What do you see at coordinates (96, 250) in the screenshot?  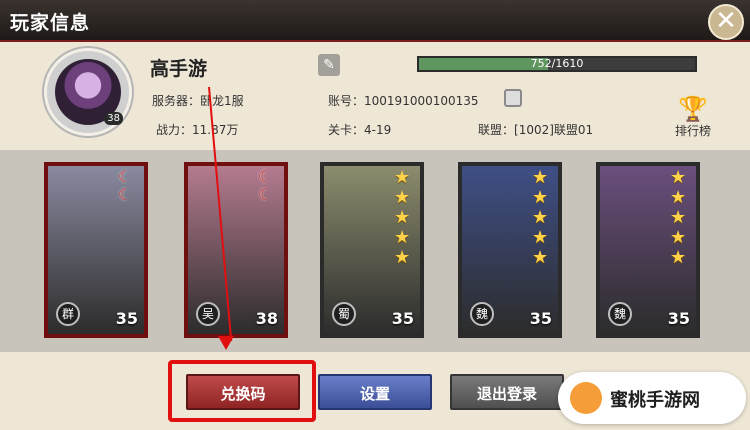 I see `hero-card: ☾ ☾ 群 35` at bounding box center [96, 250].